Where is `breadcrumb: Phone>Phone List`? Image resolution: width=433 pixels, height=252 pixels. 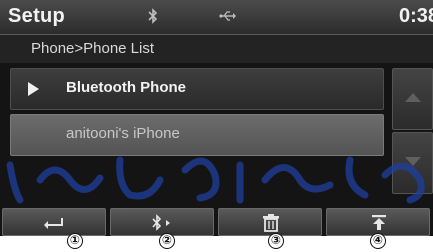
breadcrumb: Phone>Phone List is located at coordinates (93, 48).